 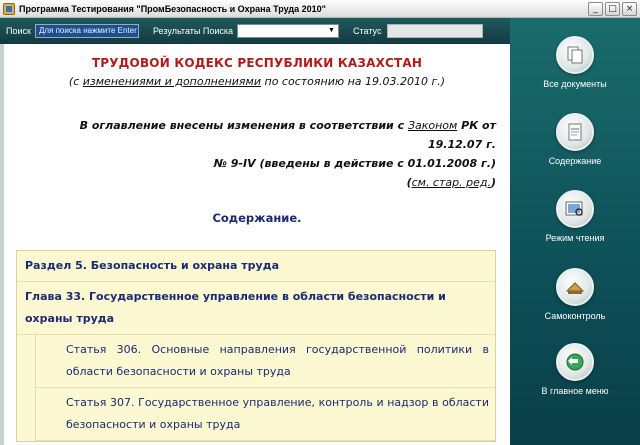 What do you see at coordinates (172, 81) in the screenshot?
I see `amendments-link: изменениями и дополнениями` at bounding box center [172, 81].